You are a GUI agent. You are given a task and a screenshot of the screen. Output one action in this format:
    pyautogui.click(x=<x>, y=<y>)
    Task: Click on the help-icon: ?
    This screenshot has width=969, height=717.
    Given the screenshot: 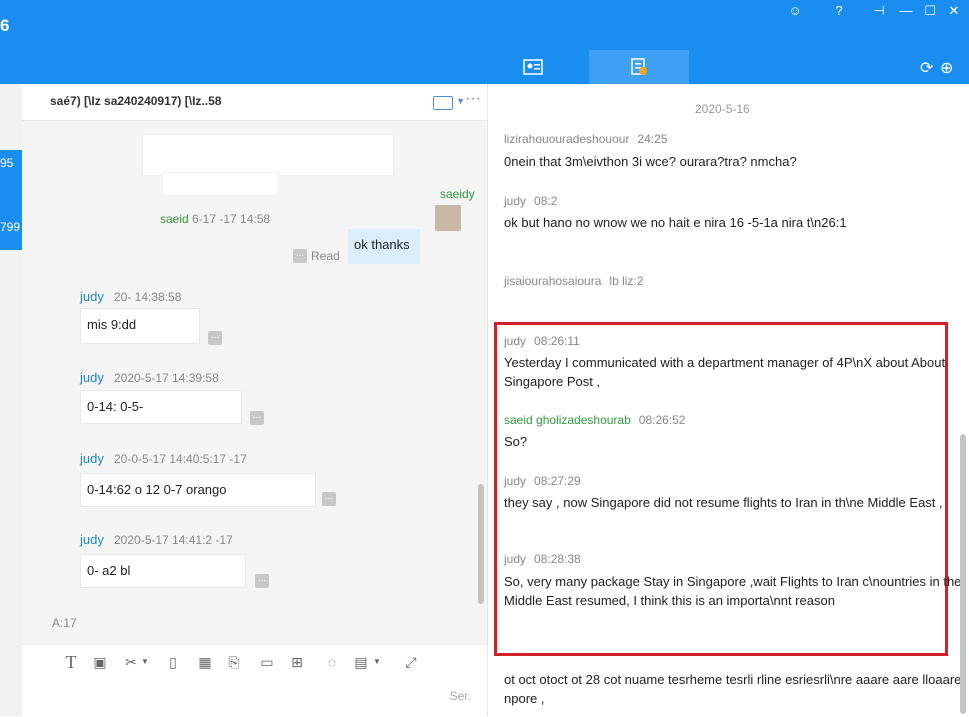 What is the action you would take?
    pyautogui.click(x=839, y=11)
    